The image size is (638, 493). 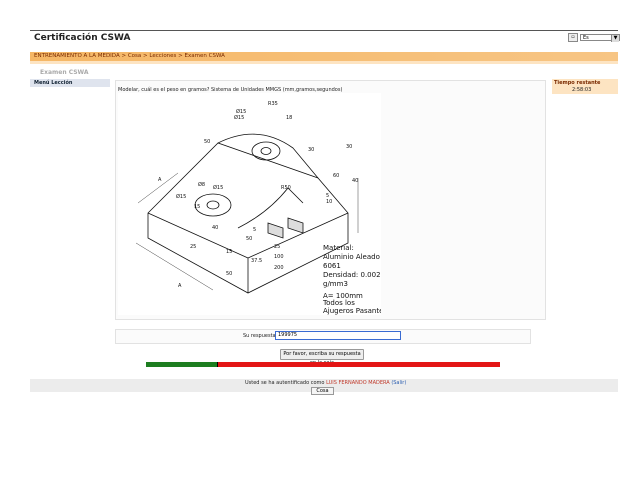 I want to click on dim-label: R35, so click(x=273, y=104).